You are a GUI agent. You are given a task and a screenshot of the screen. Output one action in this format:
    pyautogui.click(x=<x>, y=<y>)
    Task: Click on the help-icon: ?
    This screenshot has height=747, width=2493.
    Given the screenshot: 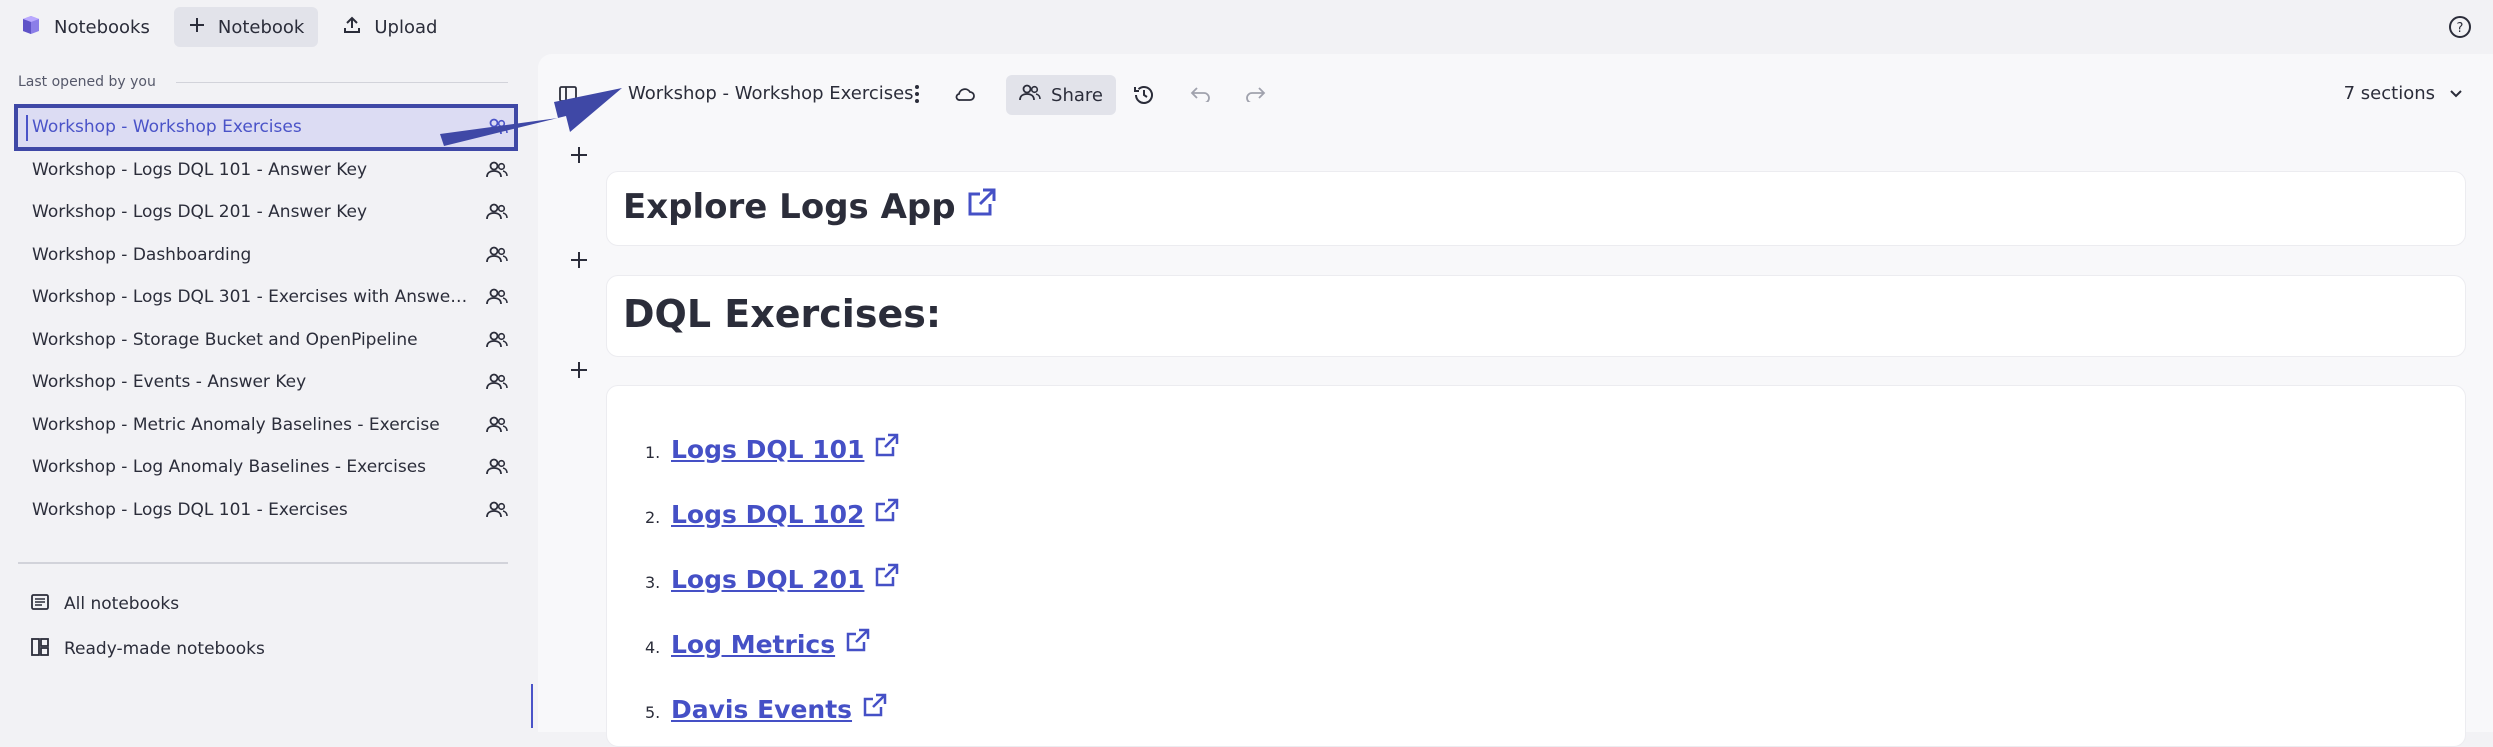 What is the action you would take?
    pyautogui.click(x=2460, y=27)
    